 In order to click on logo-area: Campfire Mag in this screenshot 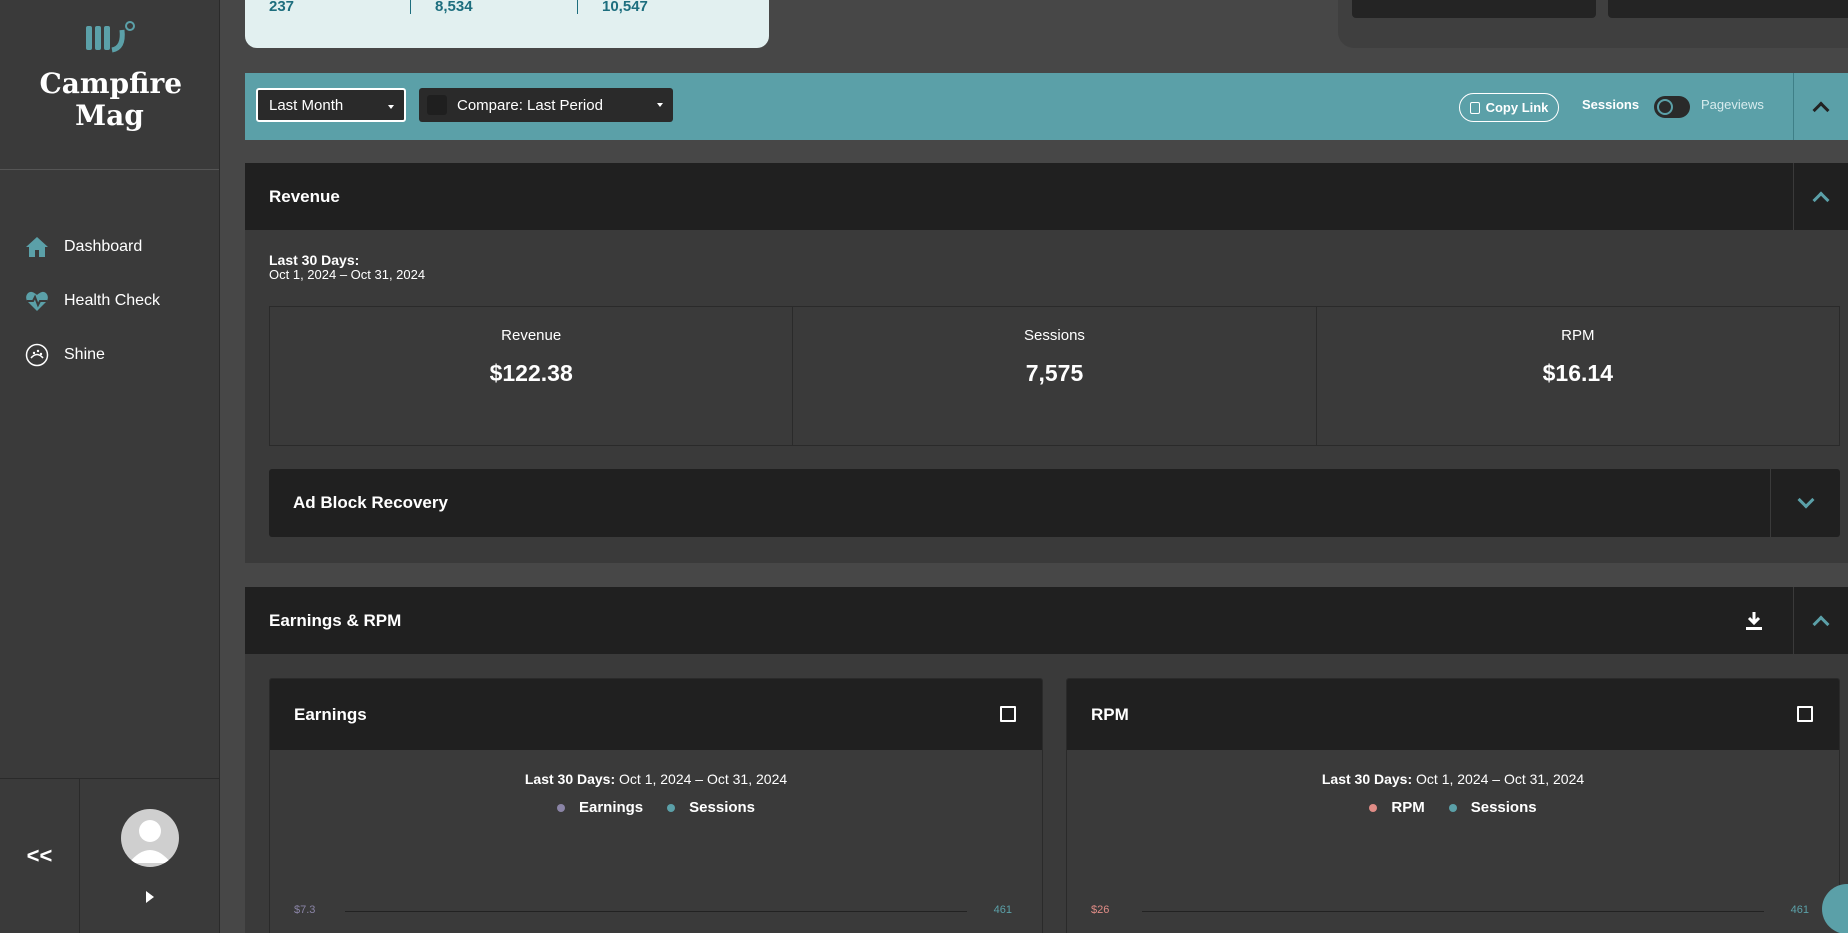, I will do `click(109, 85)`.